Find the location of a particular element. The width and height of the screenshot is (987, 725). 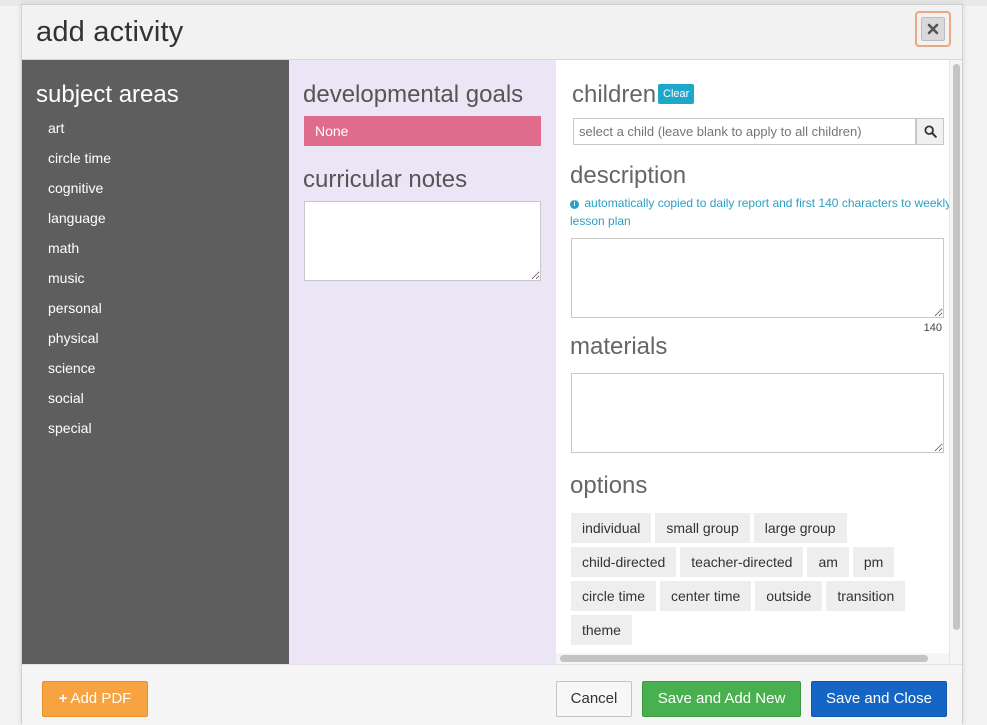

materials-heading: materials is located at coordinates (619, 346).